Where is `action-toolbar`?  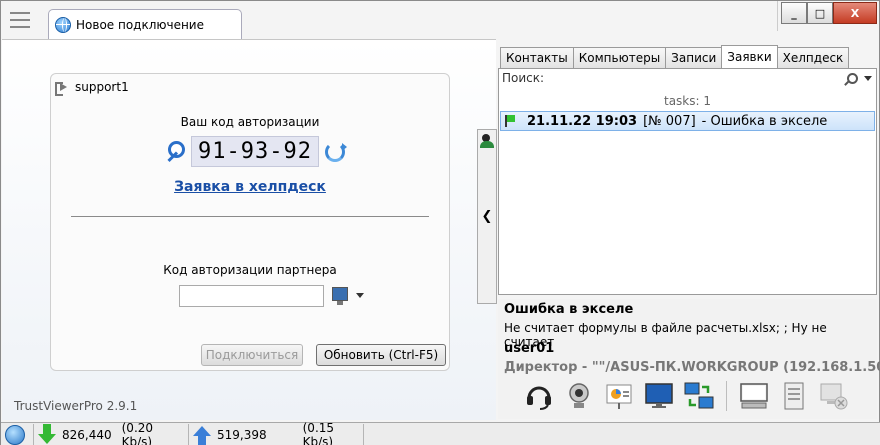
action-toolbar is located at coordinates (686, 396).